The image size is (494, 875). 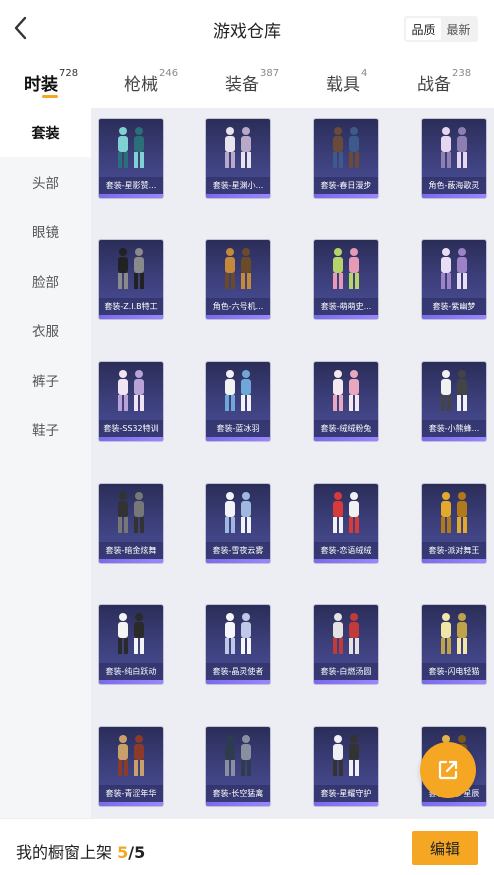 I want to click on tab-fashion: 时装728, so click(x=51, y=81).